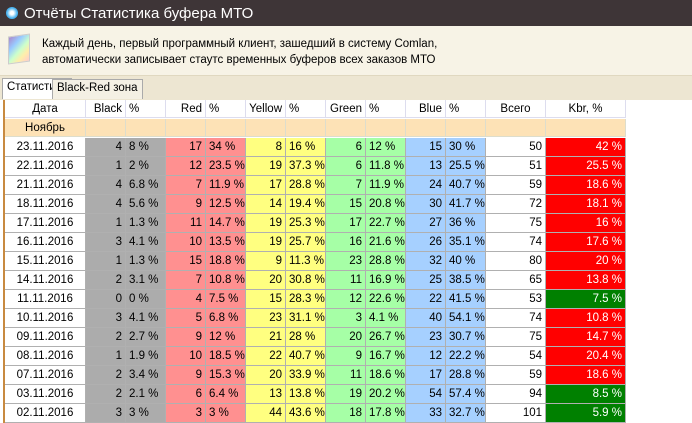  What do you see at coordinates (586, 375) in the screenshot?
I see `cell-kbr: 18.6 %` at bounding box center [586, 375].